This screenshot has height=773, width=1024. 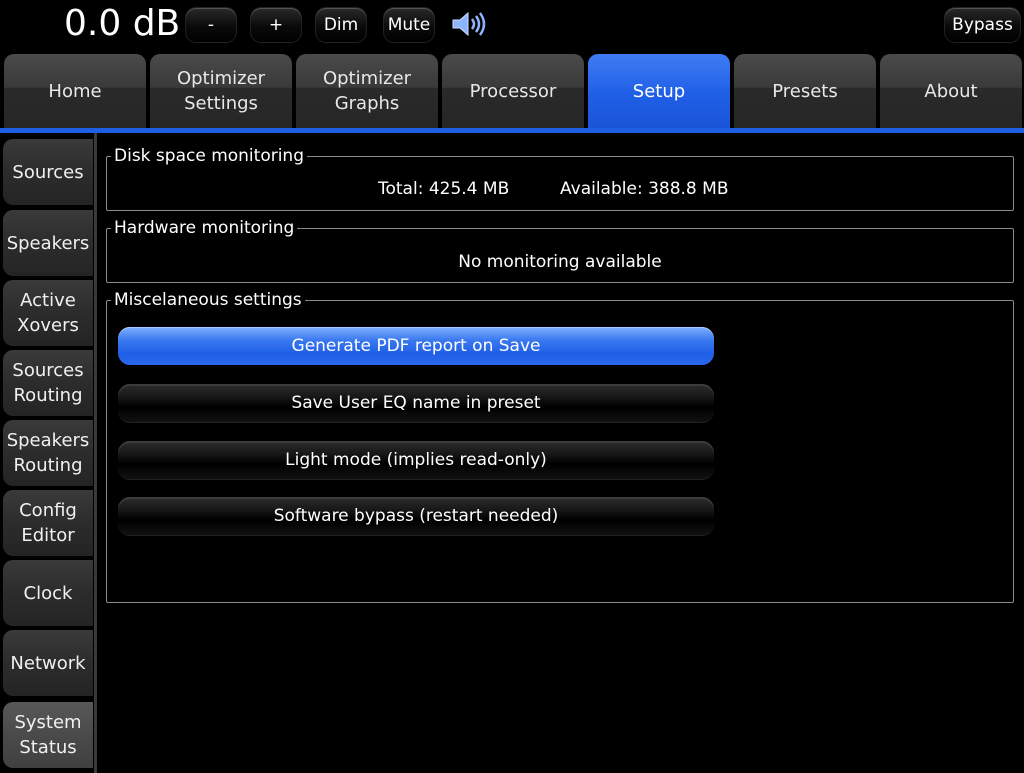 I want to click on tab-label: Presets, so click(x=805, y=91).